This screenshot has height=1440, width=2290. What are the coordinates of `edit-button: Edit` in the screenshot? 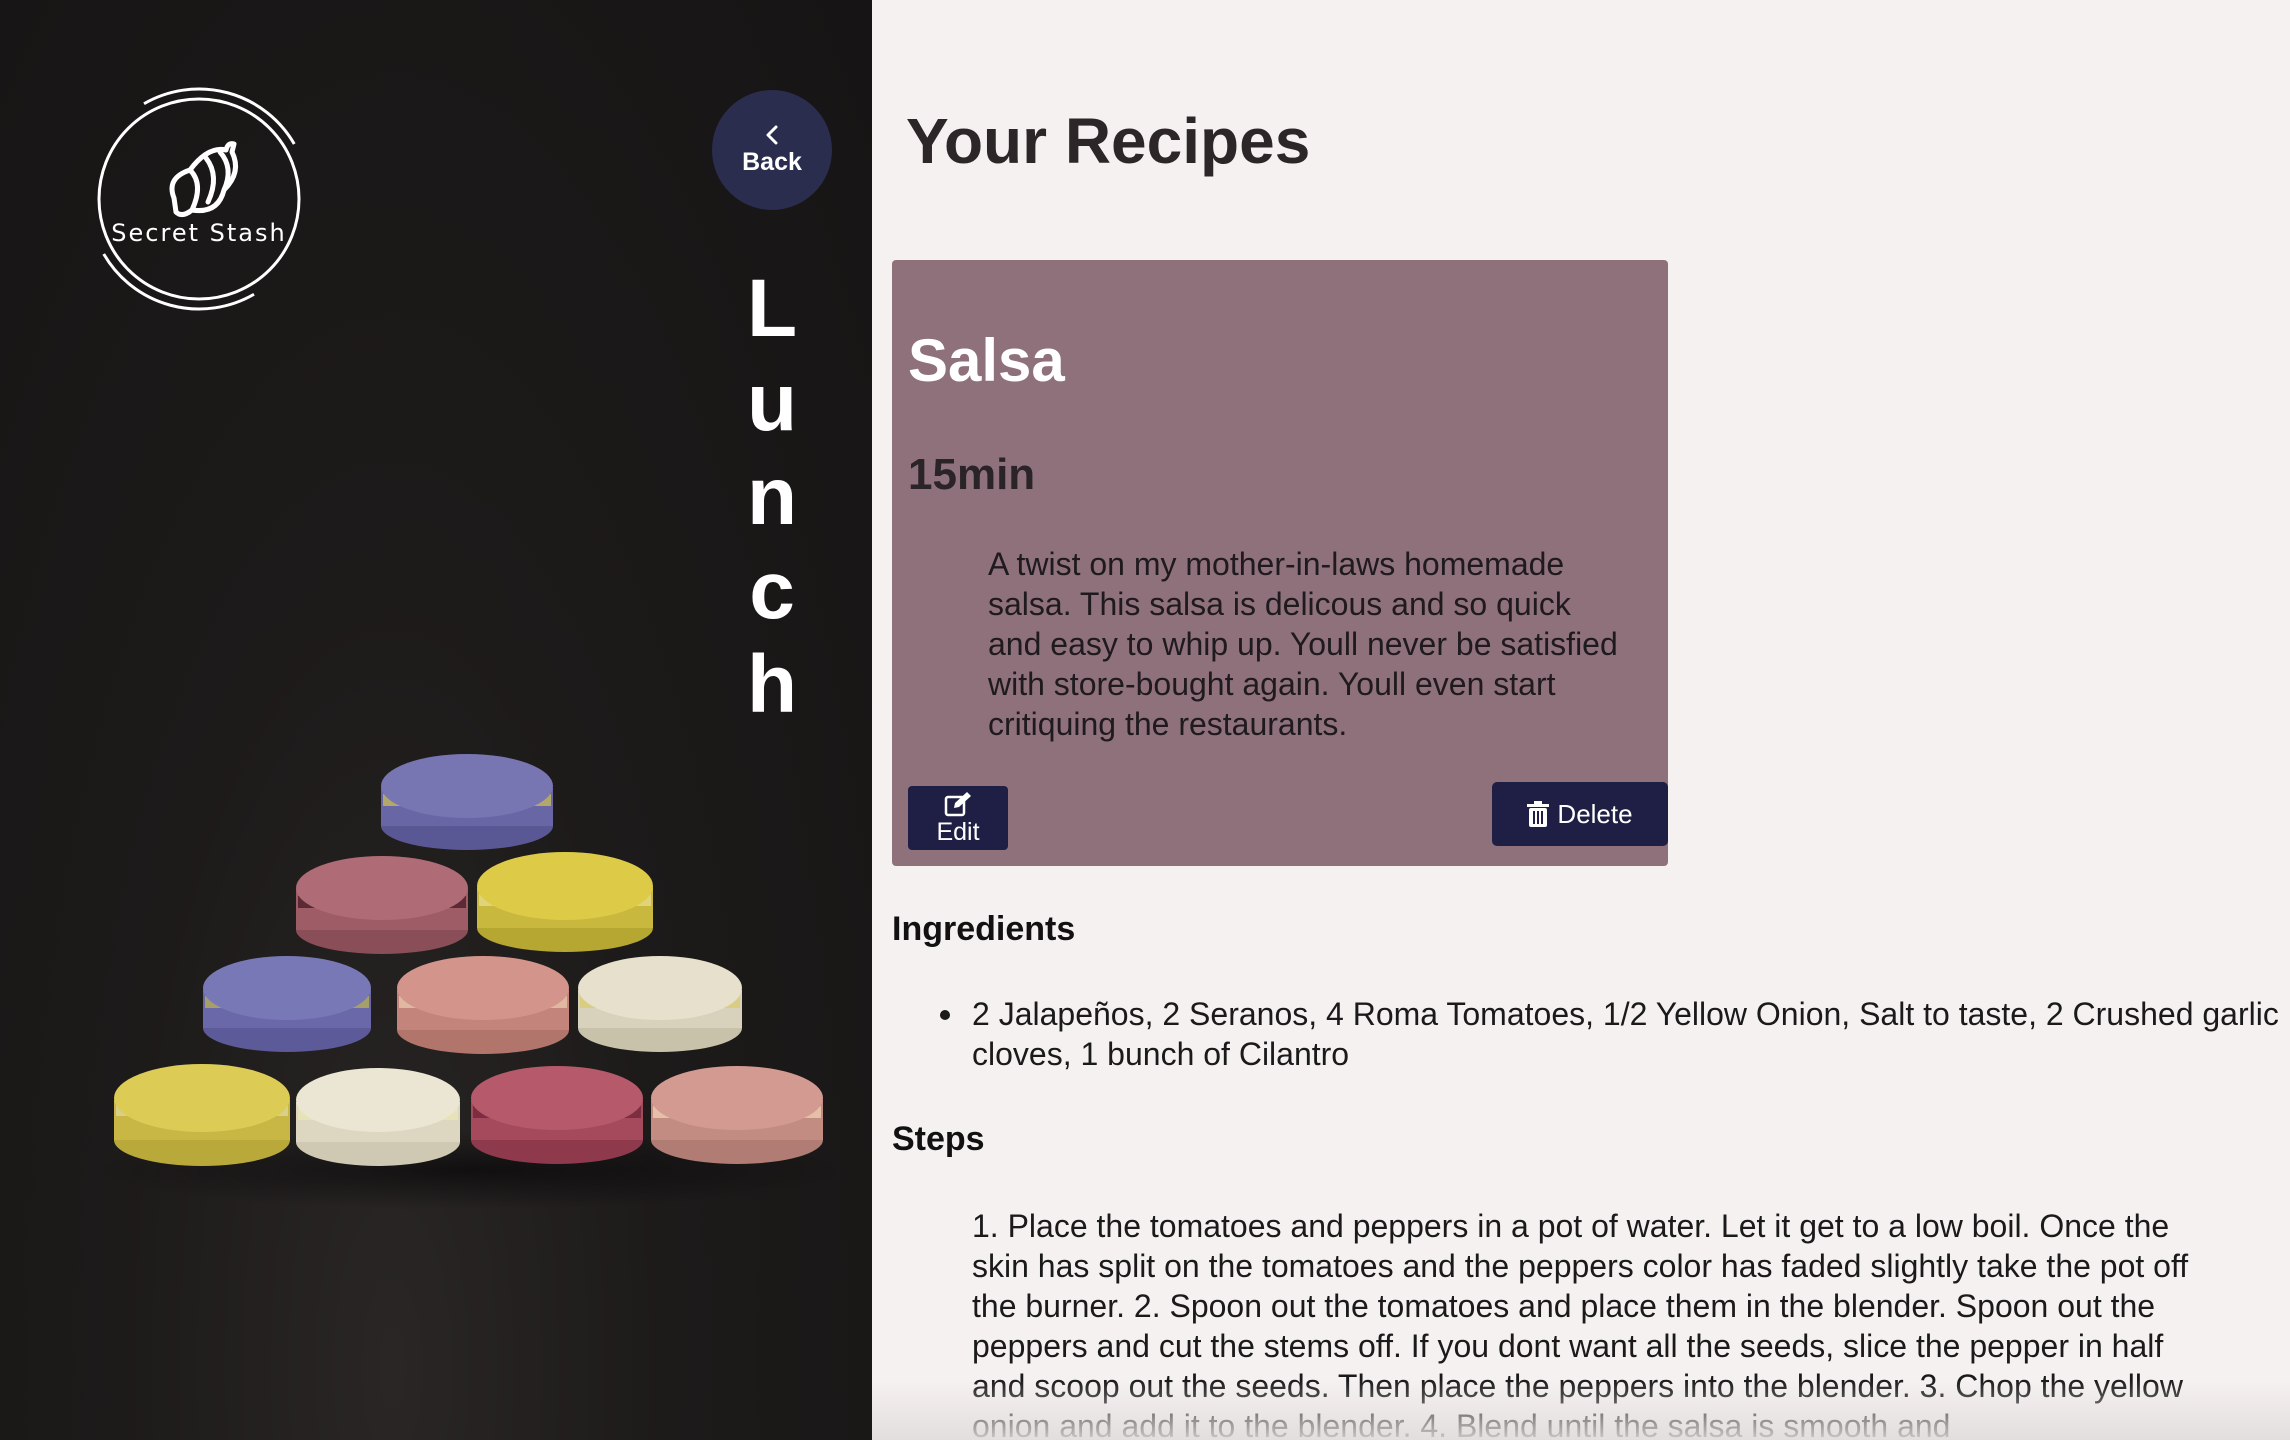 It's located at (958, 818).